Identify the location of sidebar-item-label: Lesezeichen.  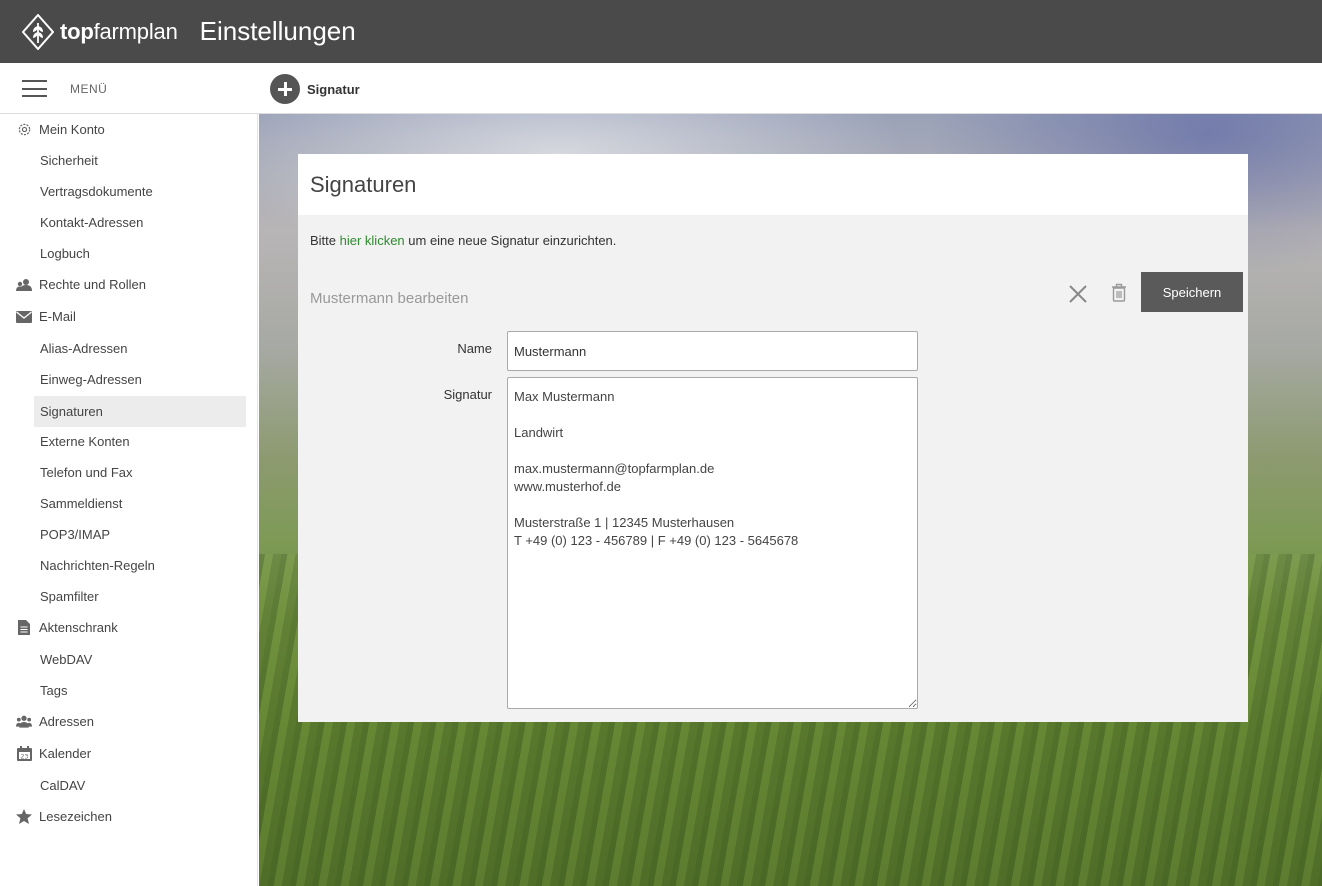
(75, 816).